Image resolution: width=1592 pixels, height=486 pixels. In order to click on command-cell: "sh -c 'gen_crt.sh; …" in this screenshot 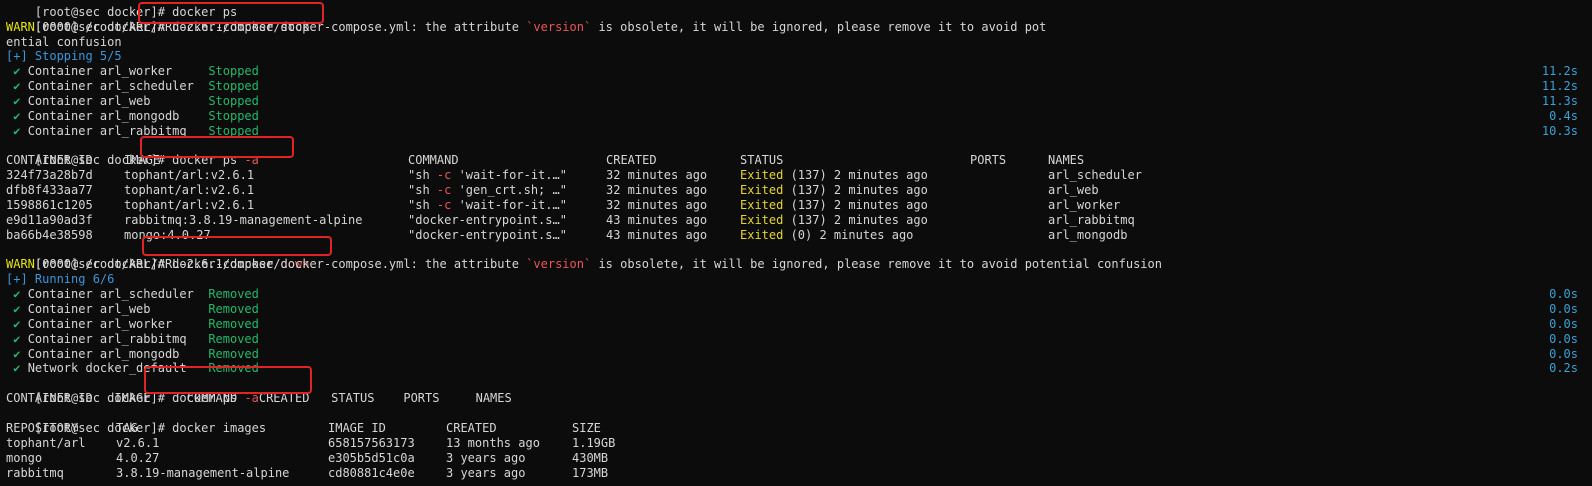, I will do `click(507, 190)`.